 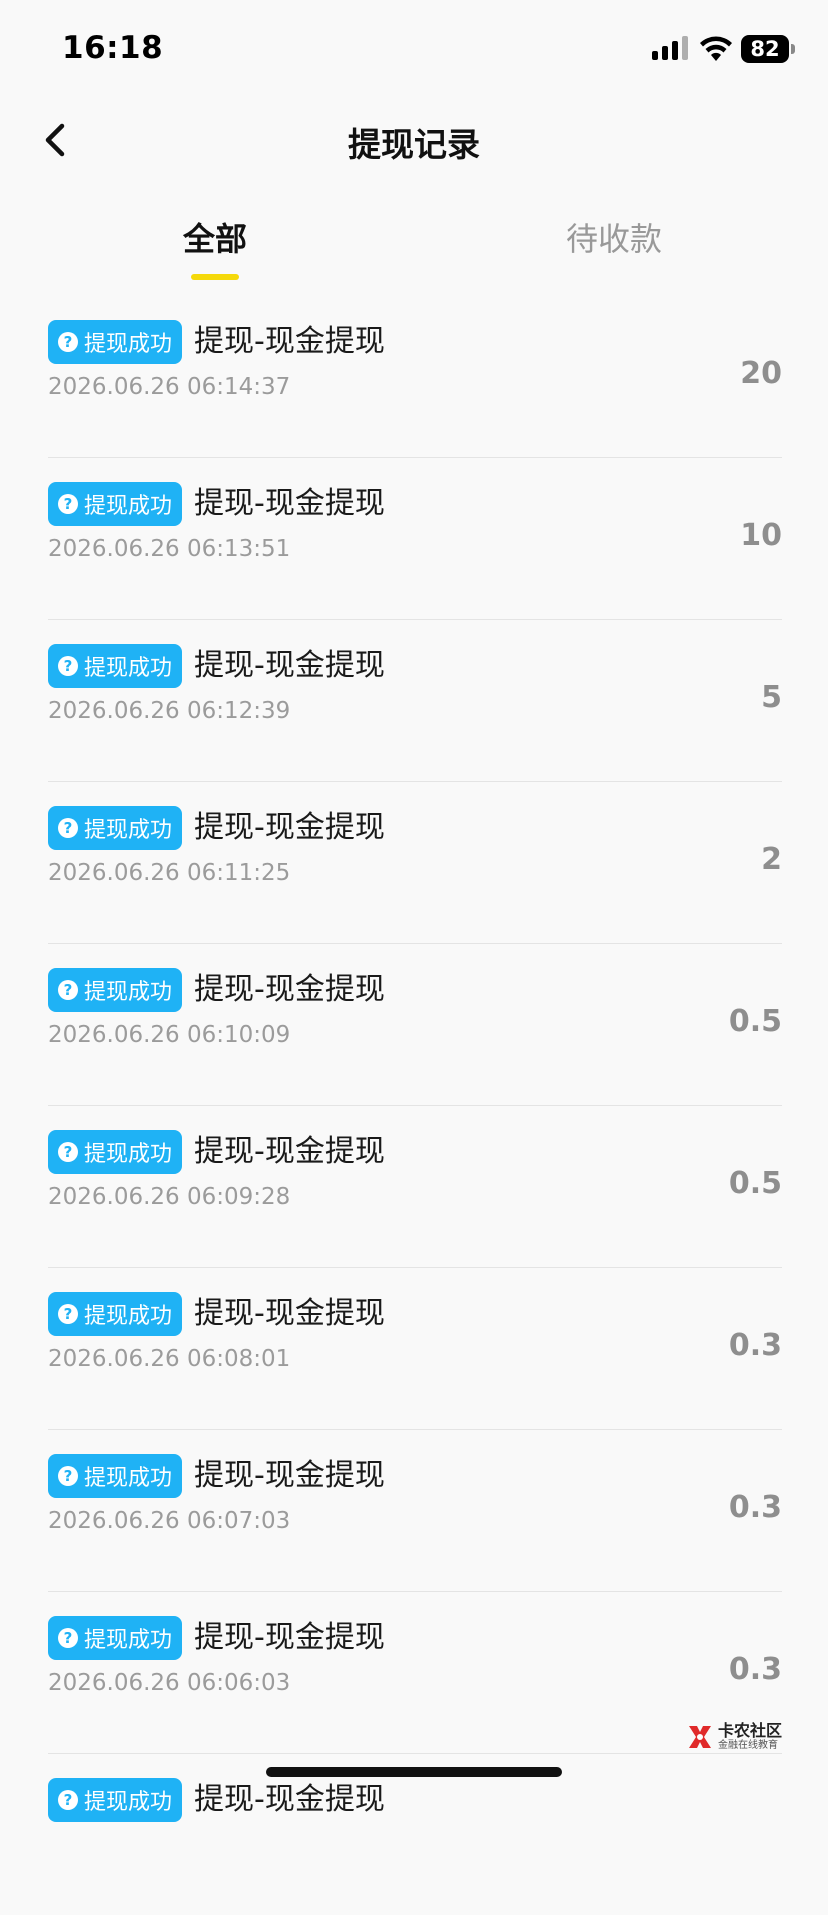 What do you see at coordinates (415, 701) in the screenshot?
I see `list-item: ? 提现成功 提现-现金提现 2026.06.26 06:12:39 5` at bounding box center [415, 701].